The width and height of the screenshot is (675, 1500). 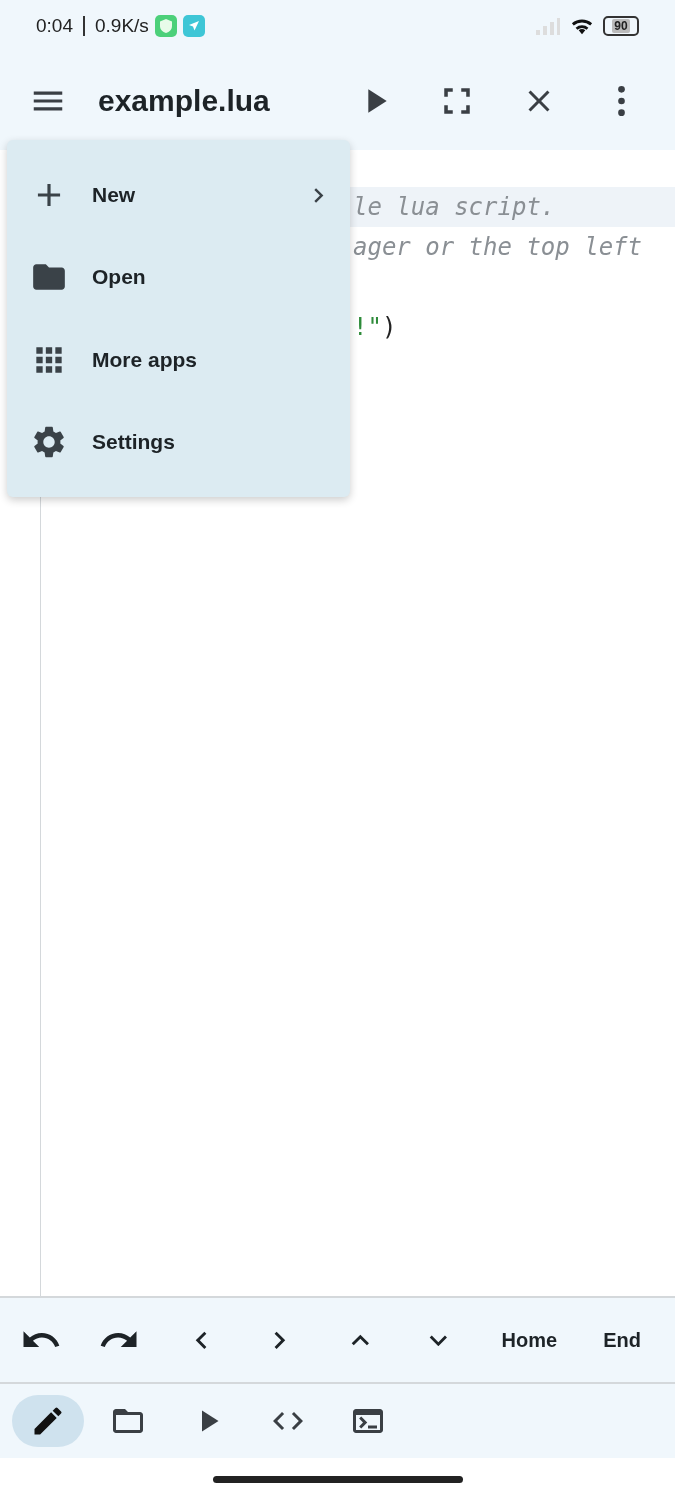 I want to click on code-line: !"), so click(x=375, y=327).